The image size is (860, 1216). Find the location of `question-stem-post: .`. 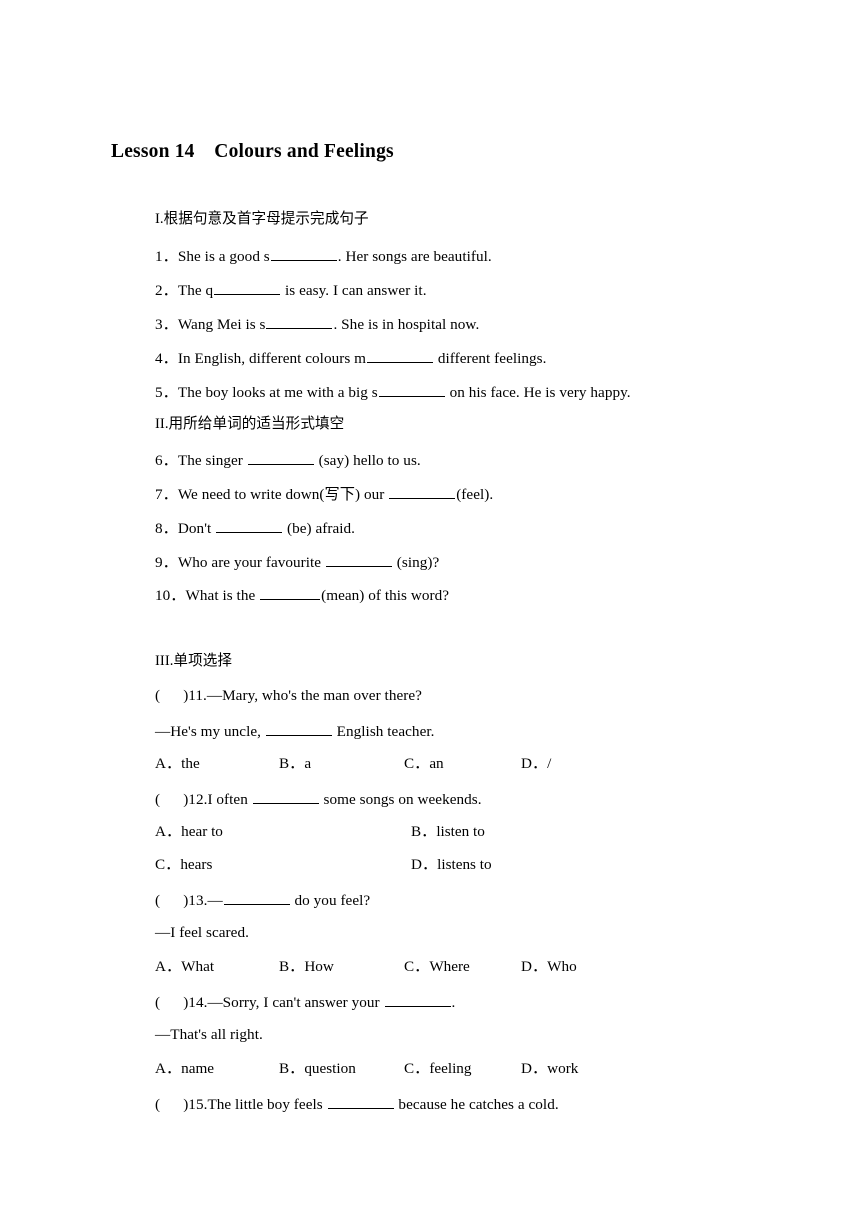

question-stem-post: . is located at coordinates (453, 1002).